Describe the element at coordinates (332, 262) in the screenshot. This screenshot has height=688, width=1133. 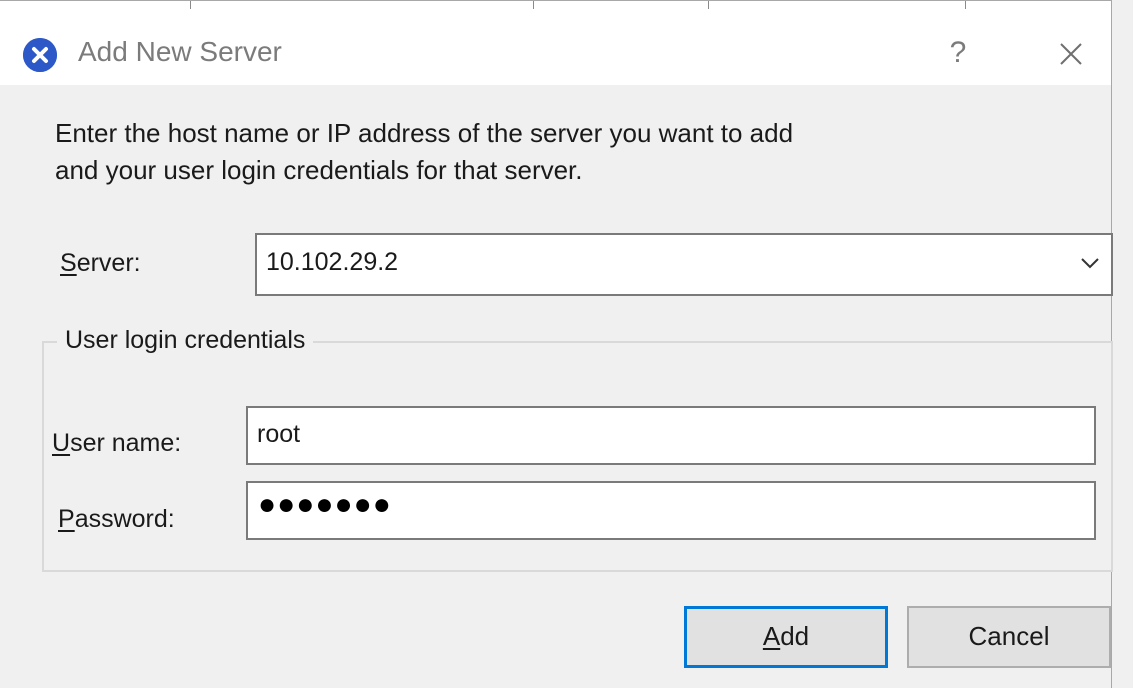
I see `server-value: 10.102.29.2` at that location.